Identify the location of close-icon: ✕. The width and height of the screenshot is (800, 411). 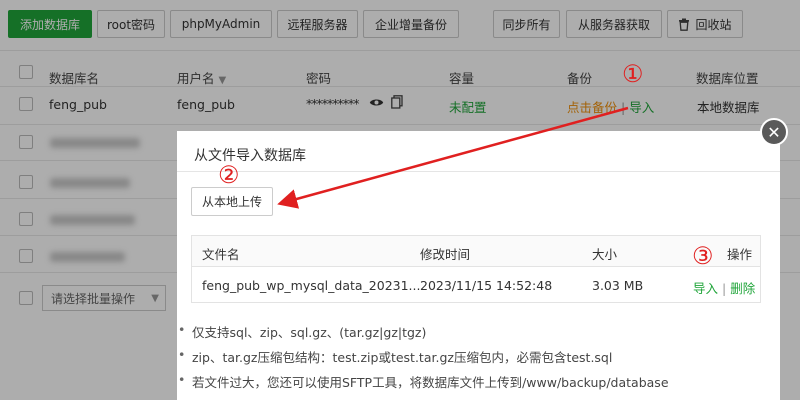
(774, 132).